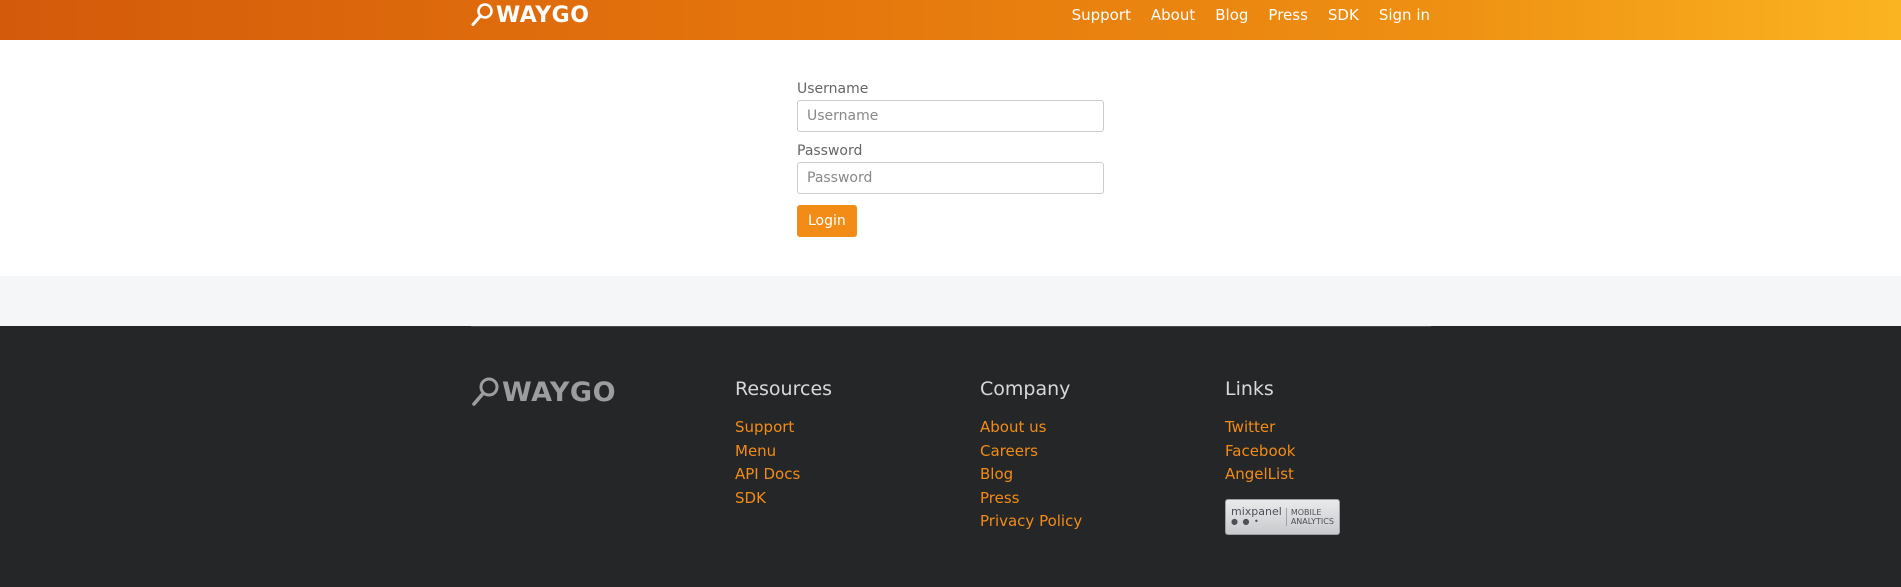  What do you see at coordinates (1025, 389) in the screenshot?
I see `company-heading: Company` at bounding box center [1025, 389].